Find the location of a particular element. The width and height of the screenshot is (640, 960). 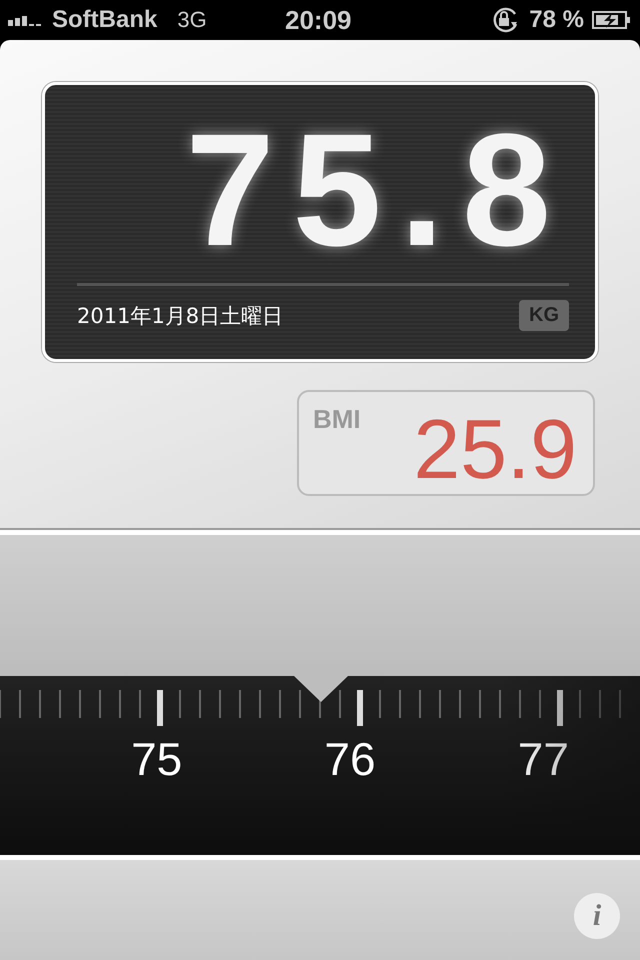

ruler-label: 76 is located at coordinates (350, 759).